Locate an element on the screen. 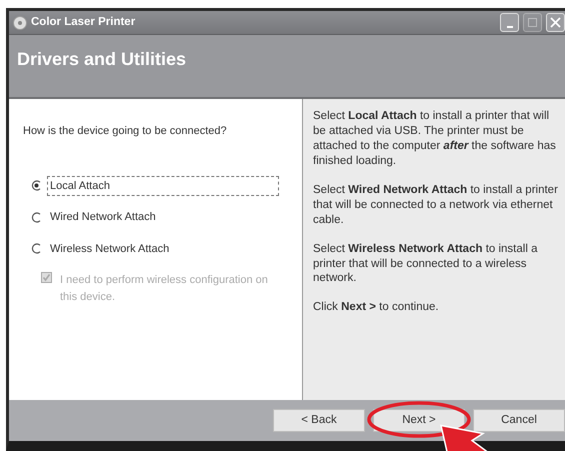 The height and width of the screenshot is (451, 565). close-button is located at coordinates (555, 22).